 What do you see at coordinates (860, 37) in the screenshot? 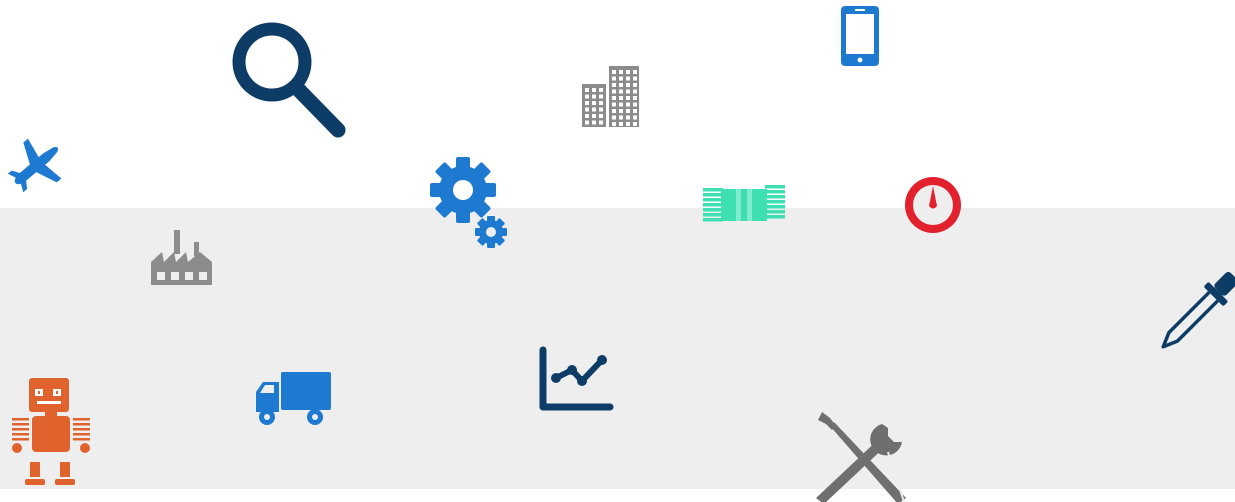
I see `smartphone-icon` at bounding box center [860, 37].